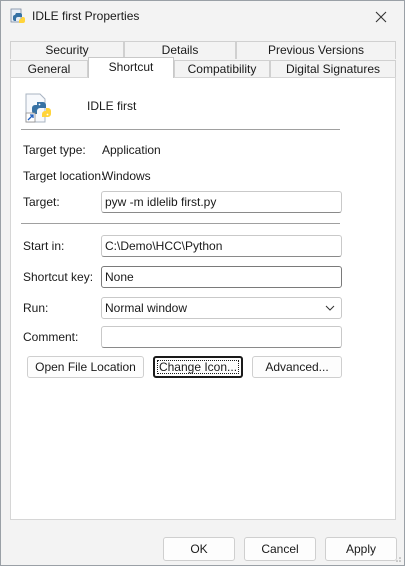 This screenshot has width=405, height=566. I want to click on chevron-down-icon, so click(330, 308).